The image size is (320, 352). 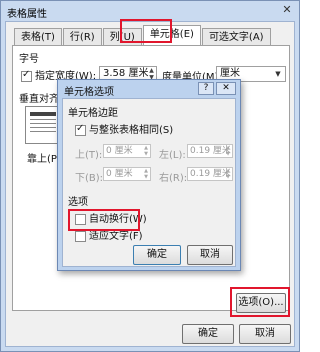 I want to click on left-margin-label: 左(L):, so click(x=172, y=155).